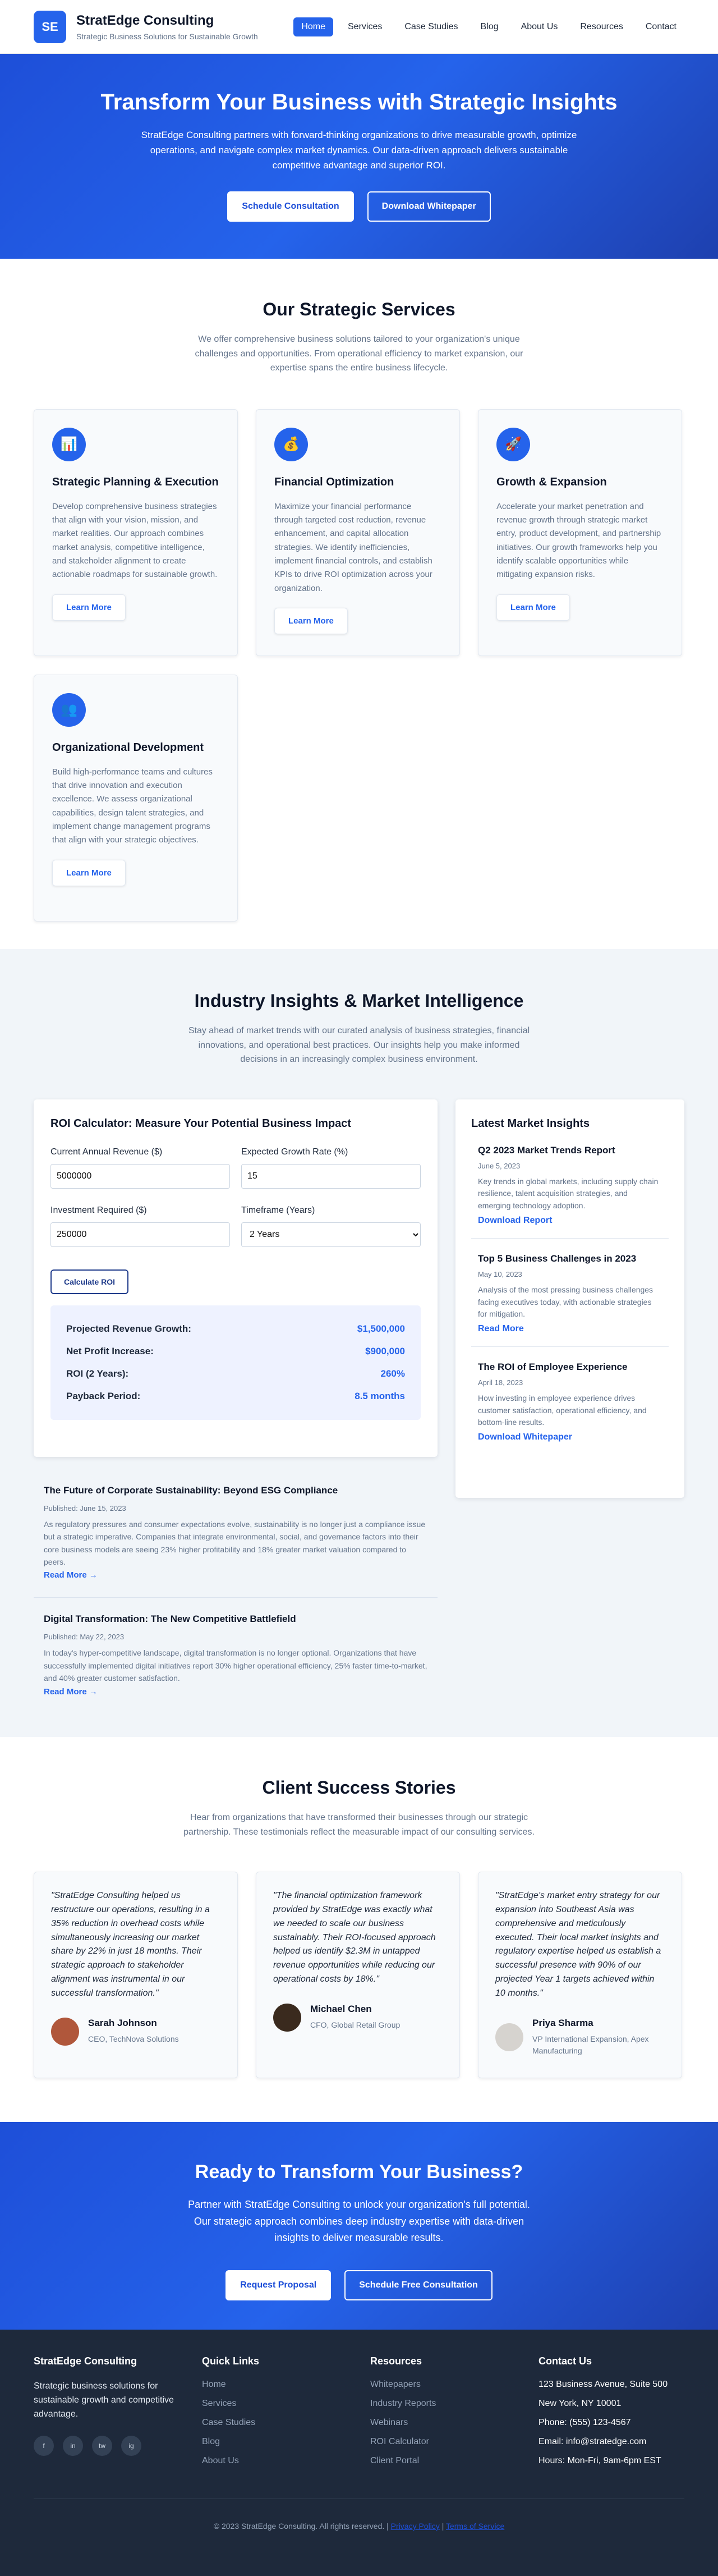  What do you see at coordinates (84, 1637) in the screenshot?
I see `article-date: Published: May 22, 2023` at bounding box center [84, 1637].